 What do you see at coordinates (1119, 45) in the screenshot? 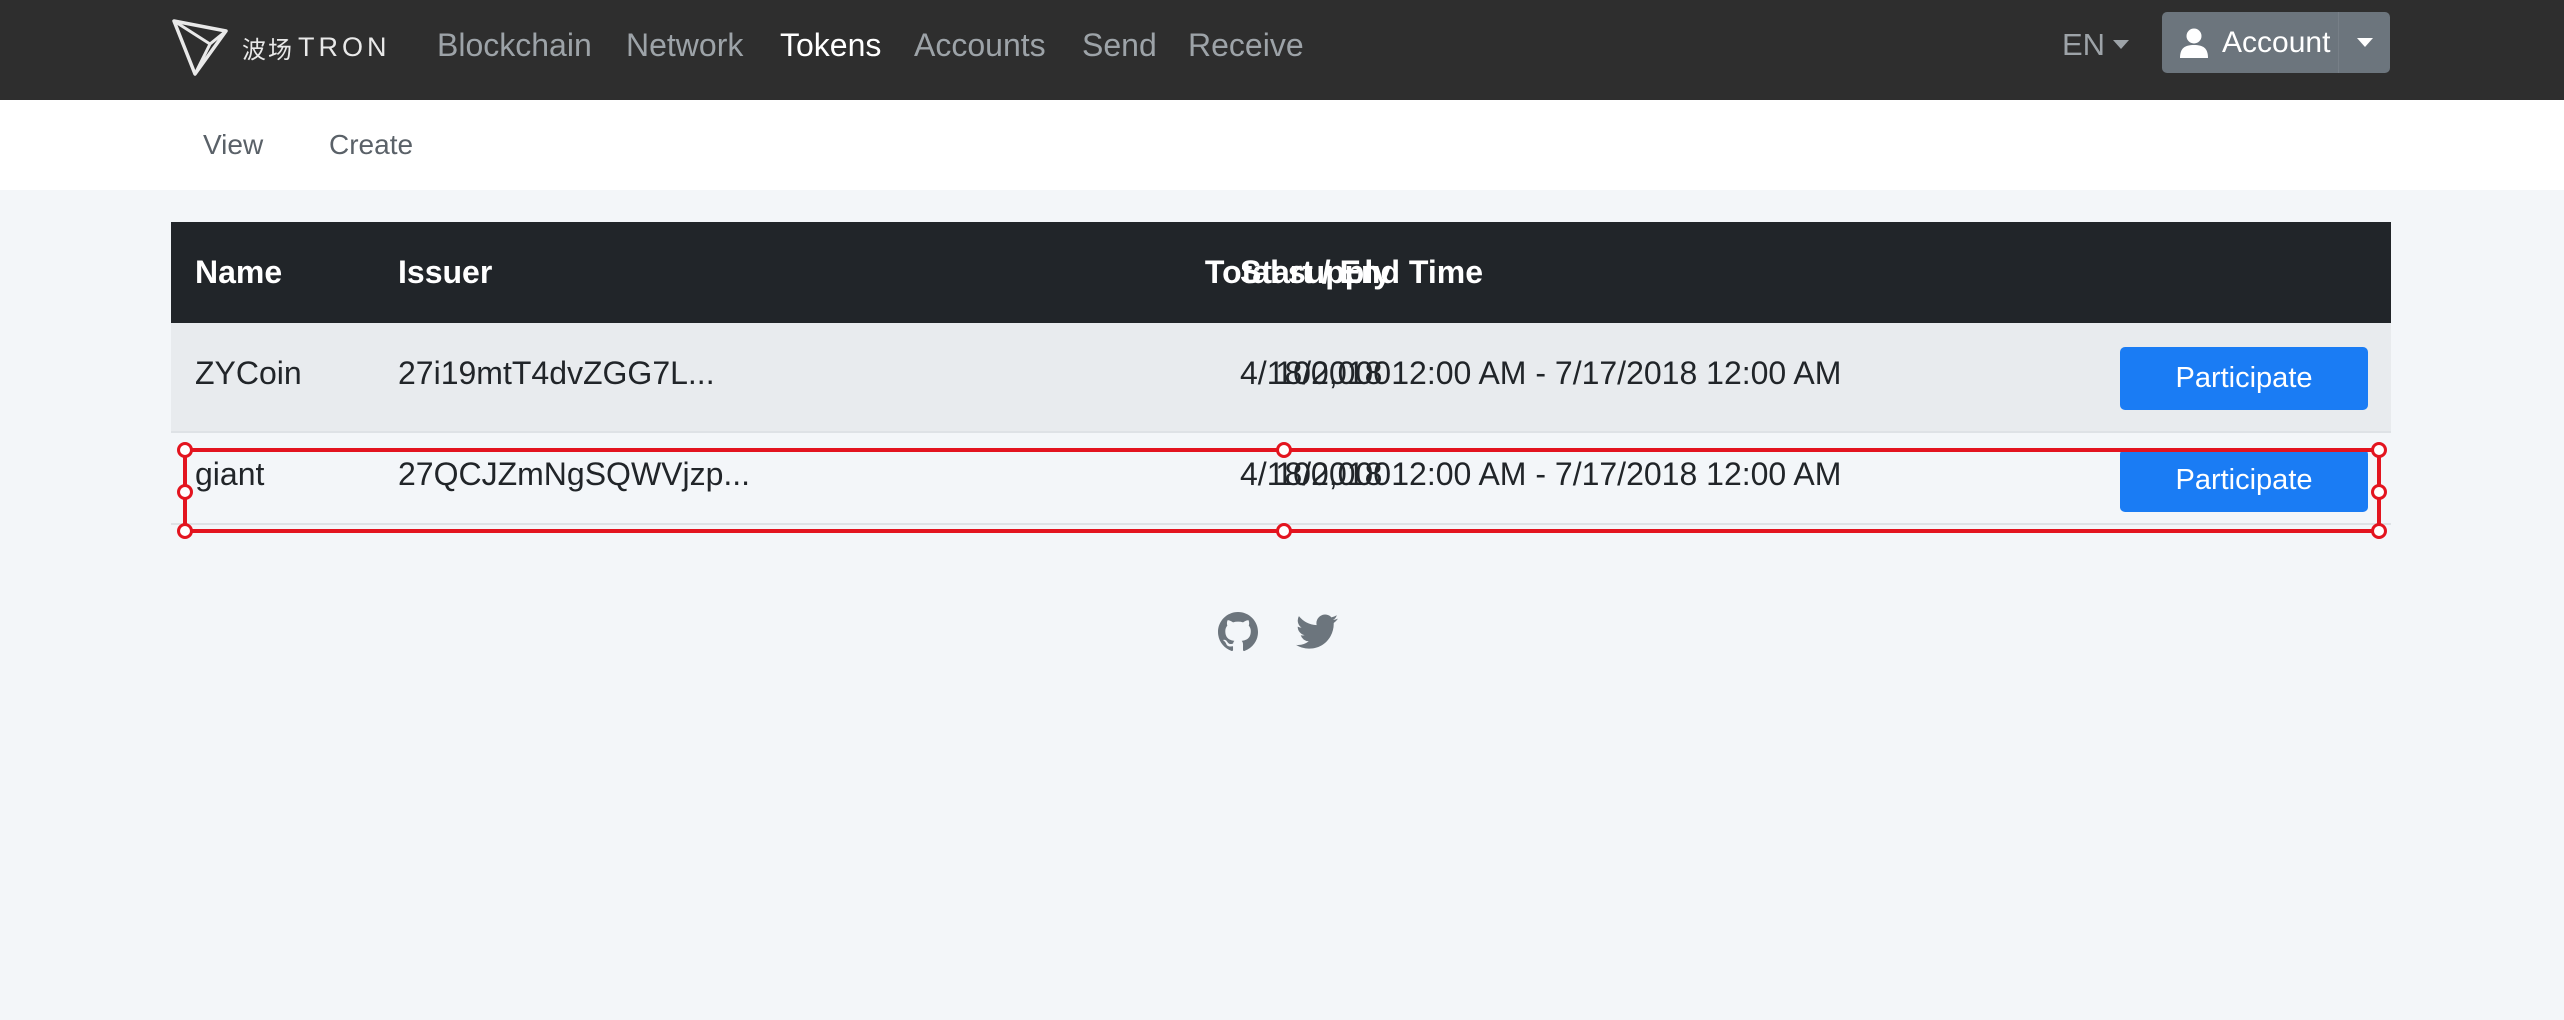
I see `nav-send: Send` at bounding box center [1119, 45].